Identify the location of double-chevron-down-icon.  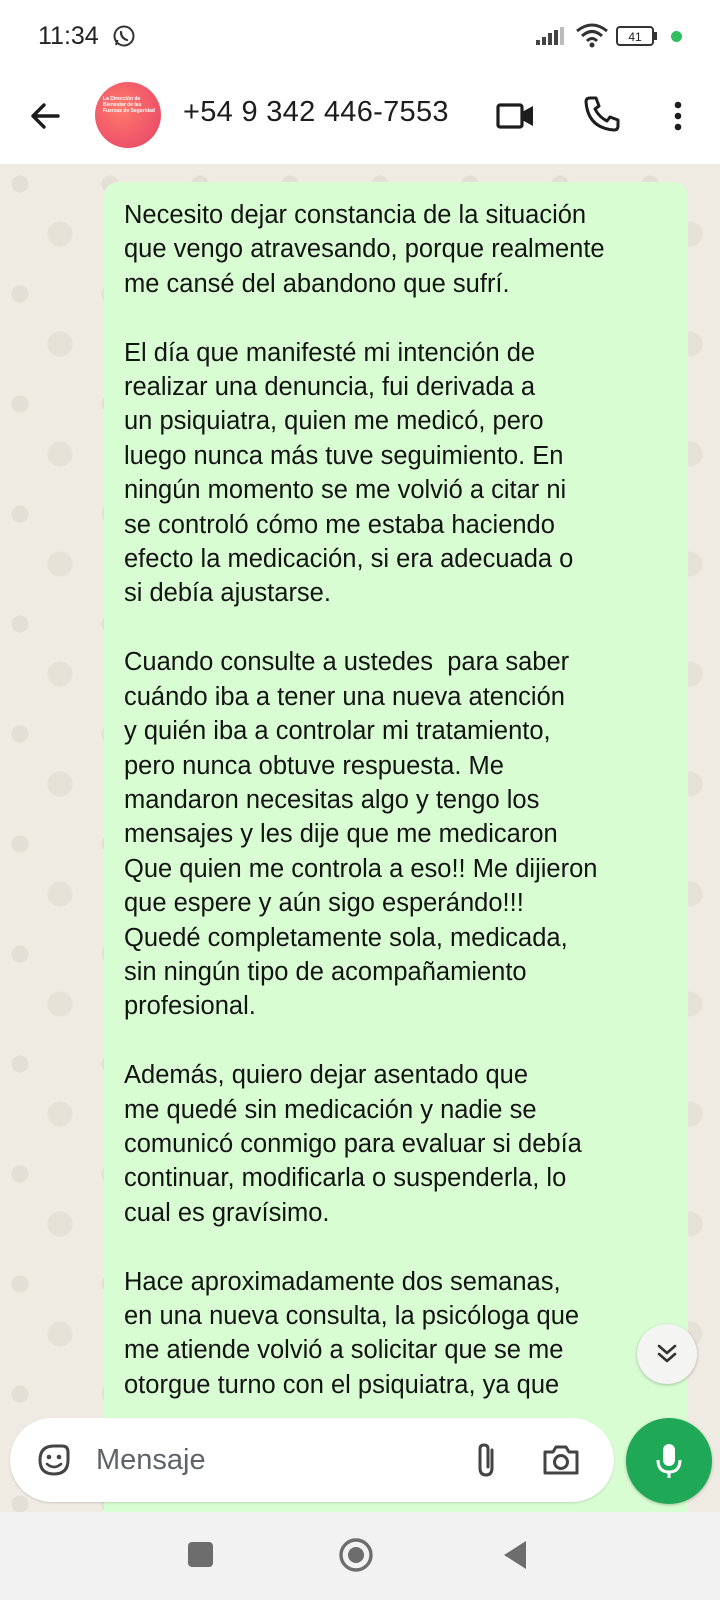
(667, 1353).